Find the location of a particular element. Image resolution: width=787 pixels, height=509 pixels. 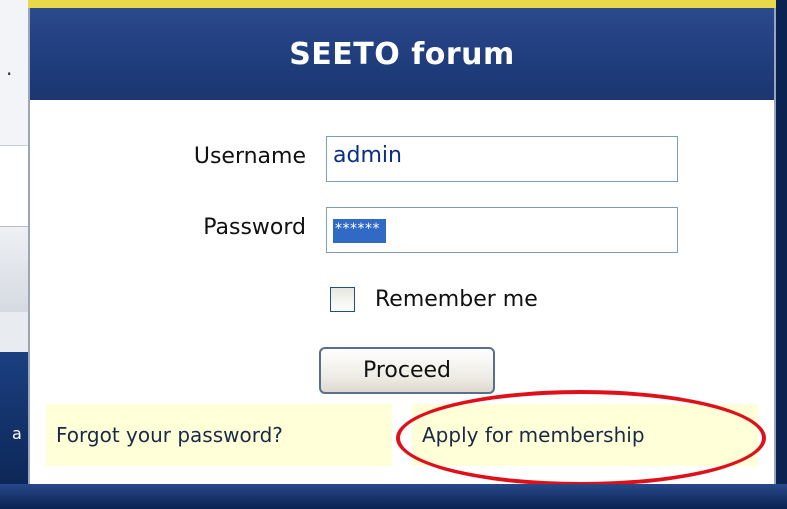

background-window-body is located at coordinates (15, 186).